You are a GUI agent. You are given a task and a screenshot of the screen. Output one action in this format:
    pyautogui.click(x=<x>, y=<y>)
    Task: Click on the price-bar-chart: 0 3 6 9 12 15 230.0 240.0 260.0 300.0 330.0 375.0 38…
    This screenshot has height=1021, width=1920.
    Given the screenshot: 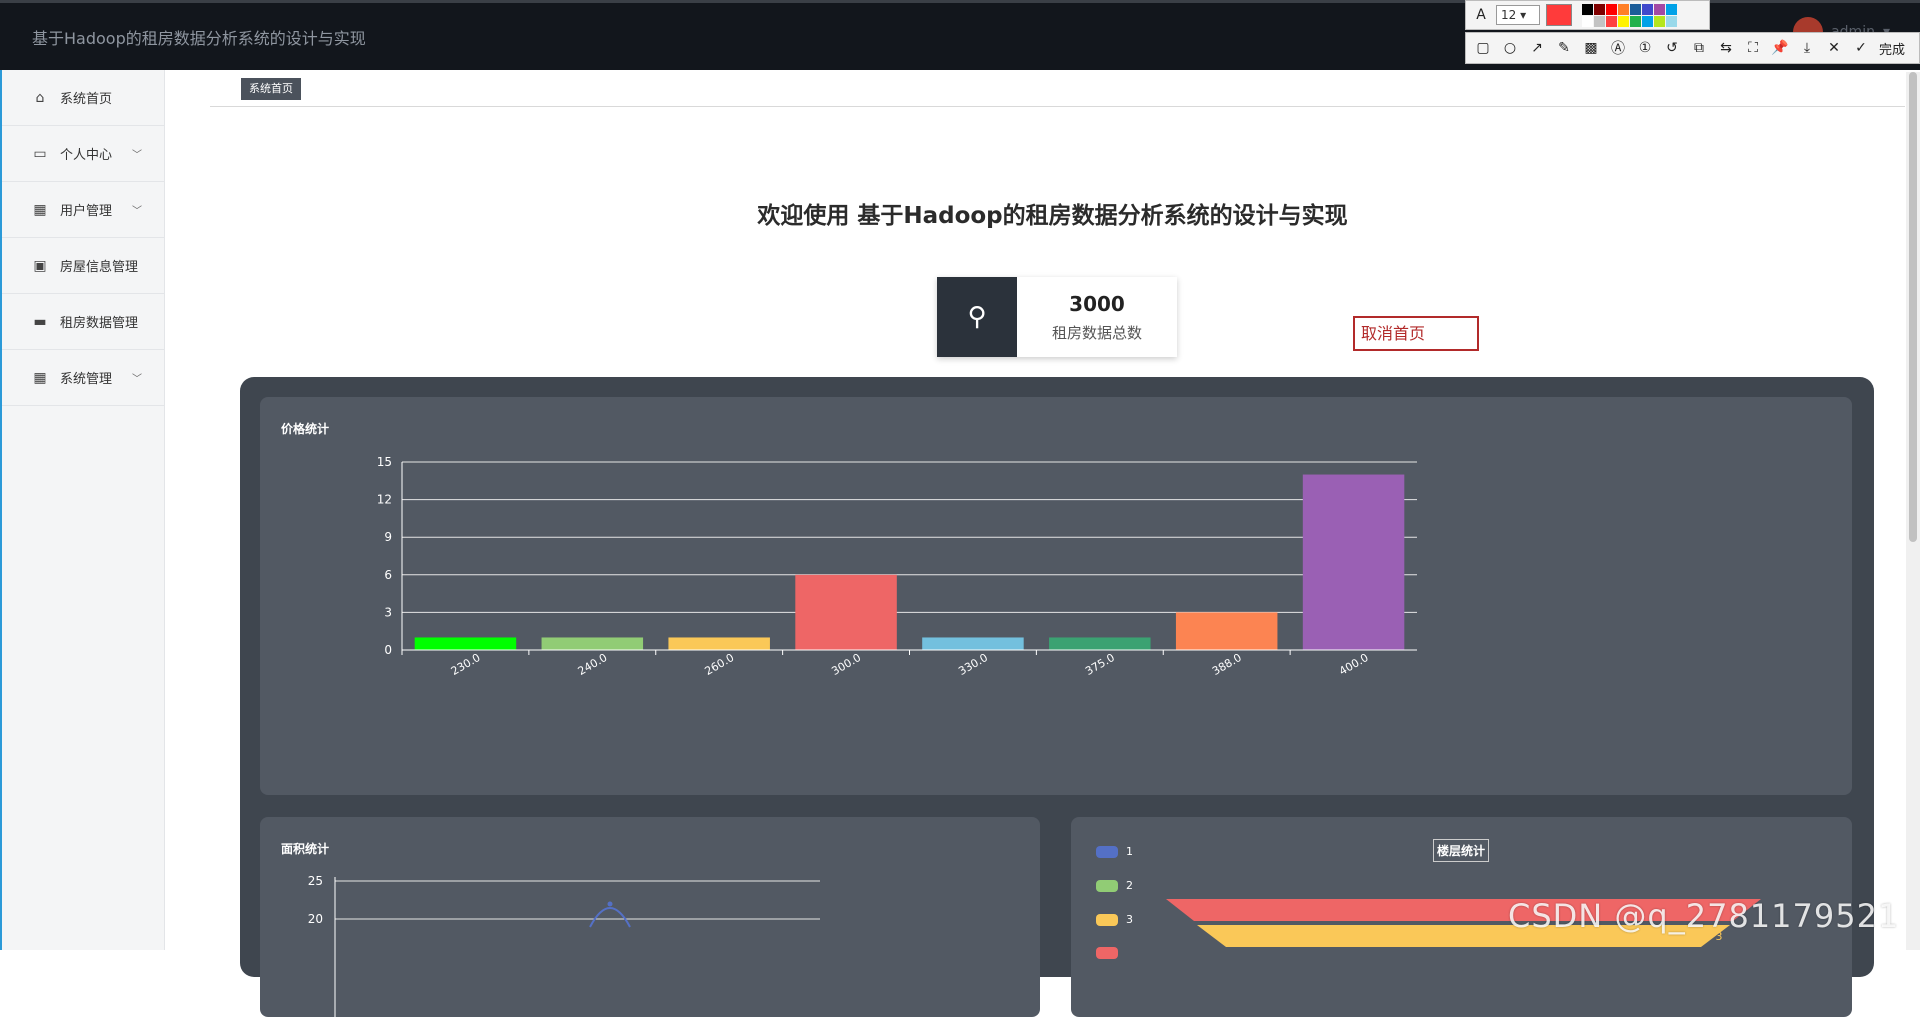 What is the action you would take?
    pyautogui.click(x=897, y=566)
    